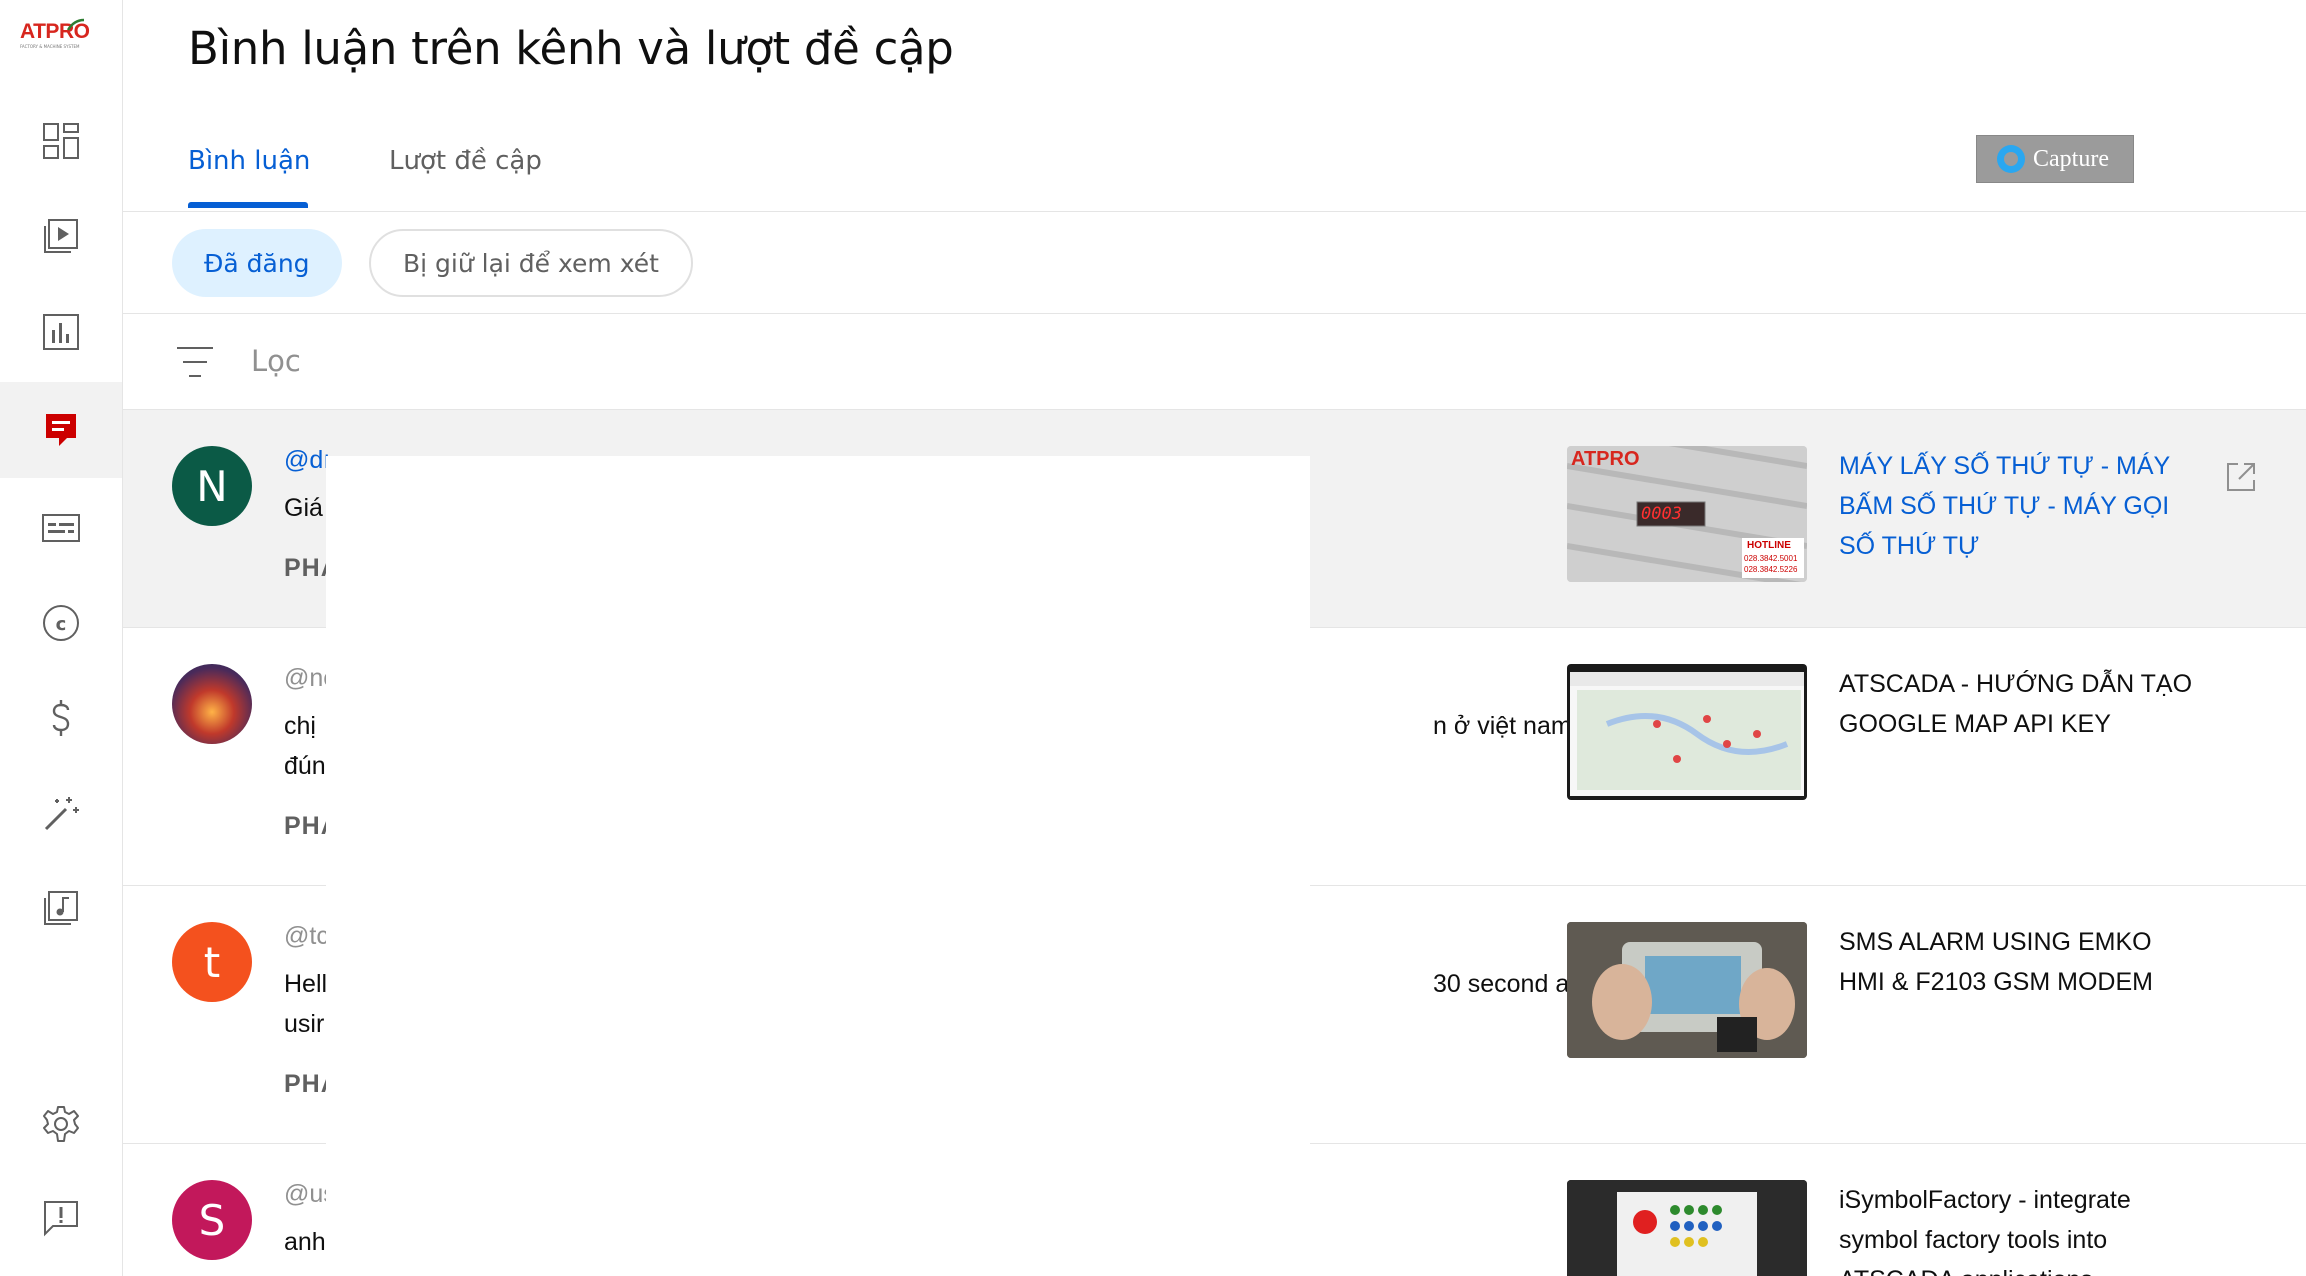  What do you see at coordinates (300, 726) in the screenshot?
I see `comment-text: chị` at bounding box center [300, 726].